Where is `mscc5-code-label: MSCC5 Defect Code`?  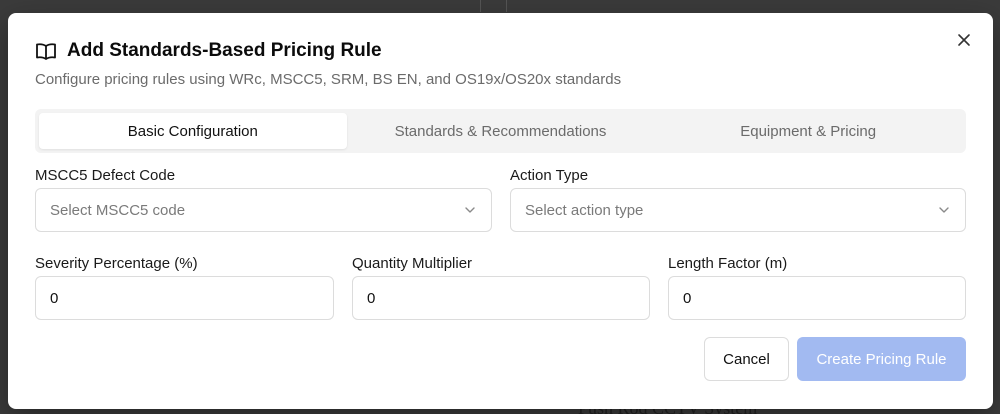
mscc5-code-label: MSCC5 Defect Code is located at coordinates (105, 175).